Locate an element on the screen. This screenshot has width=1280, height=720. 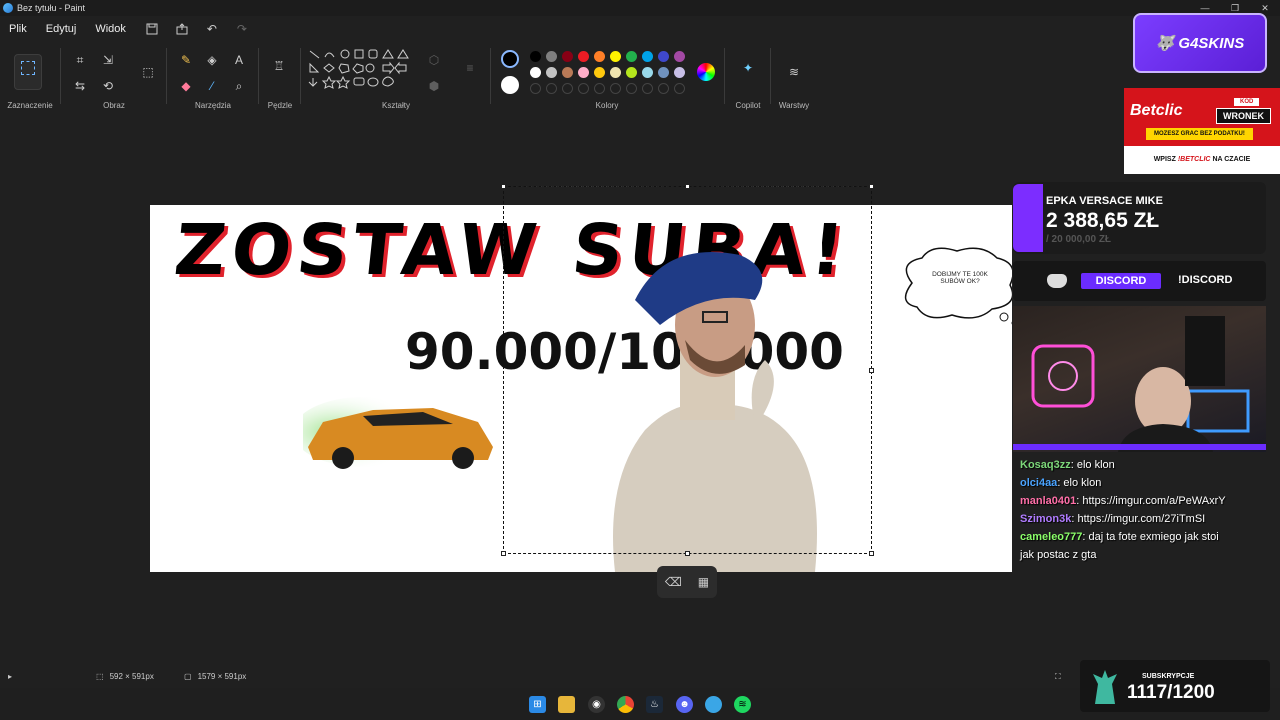
swatch-brown is located at coordinates (567, 72).